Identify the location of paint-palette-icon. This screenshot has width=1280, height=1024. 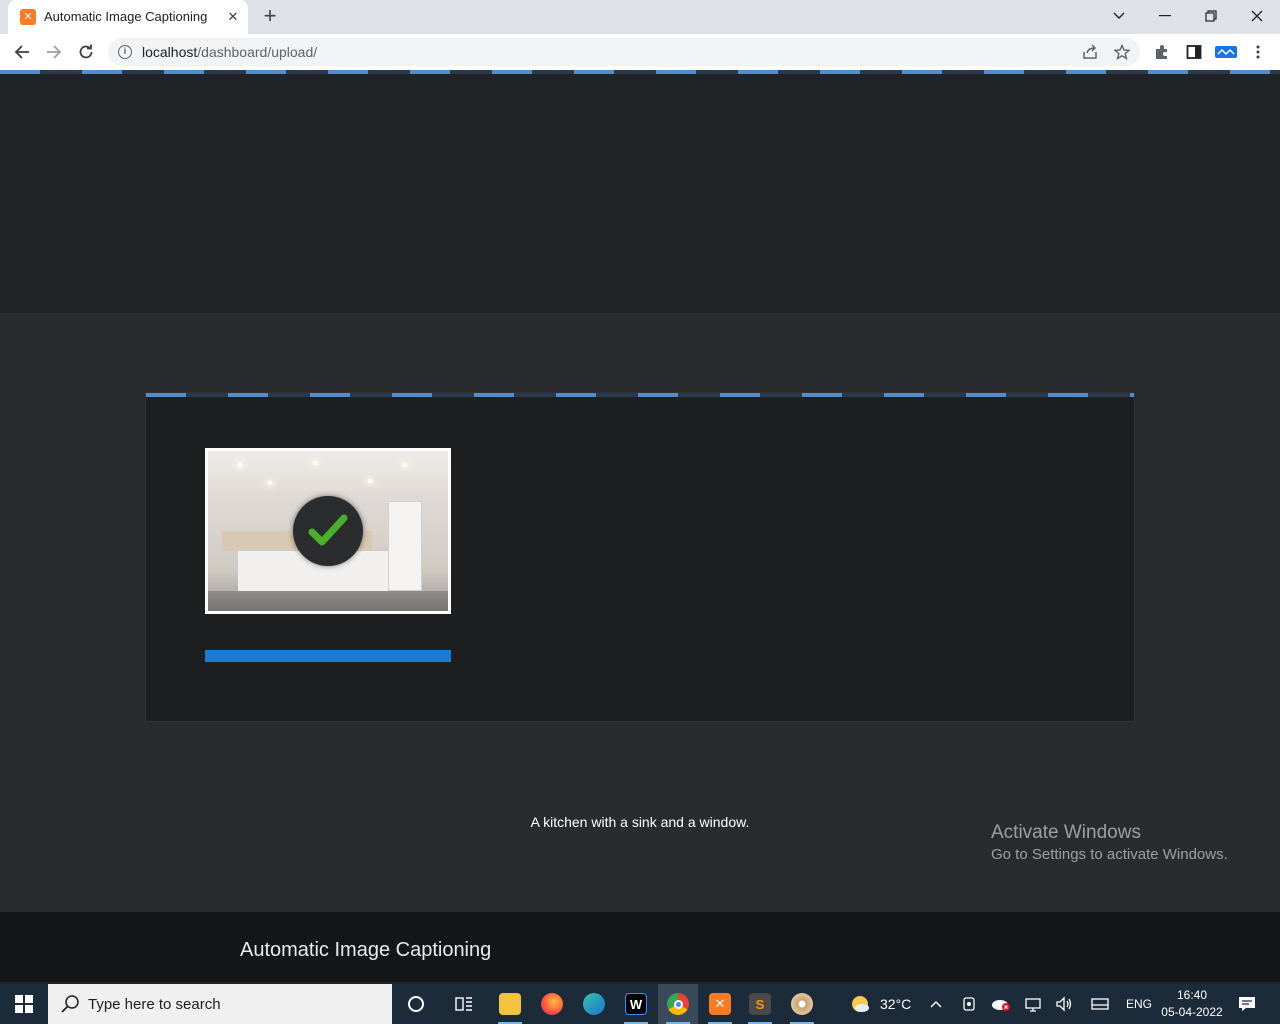
(802, 1004).